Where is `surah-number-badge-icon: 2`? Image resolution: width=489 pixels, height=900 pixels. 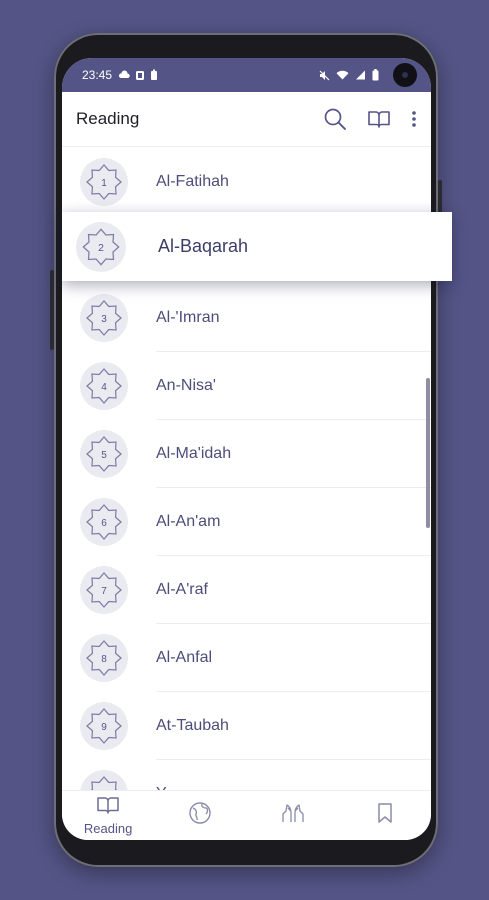
surah-number-badge-icon: 2 is located at coordinates (101, 247).